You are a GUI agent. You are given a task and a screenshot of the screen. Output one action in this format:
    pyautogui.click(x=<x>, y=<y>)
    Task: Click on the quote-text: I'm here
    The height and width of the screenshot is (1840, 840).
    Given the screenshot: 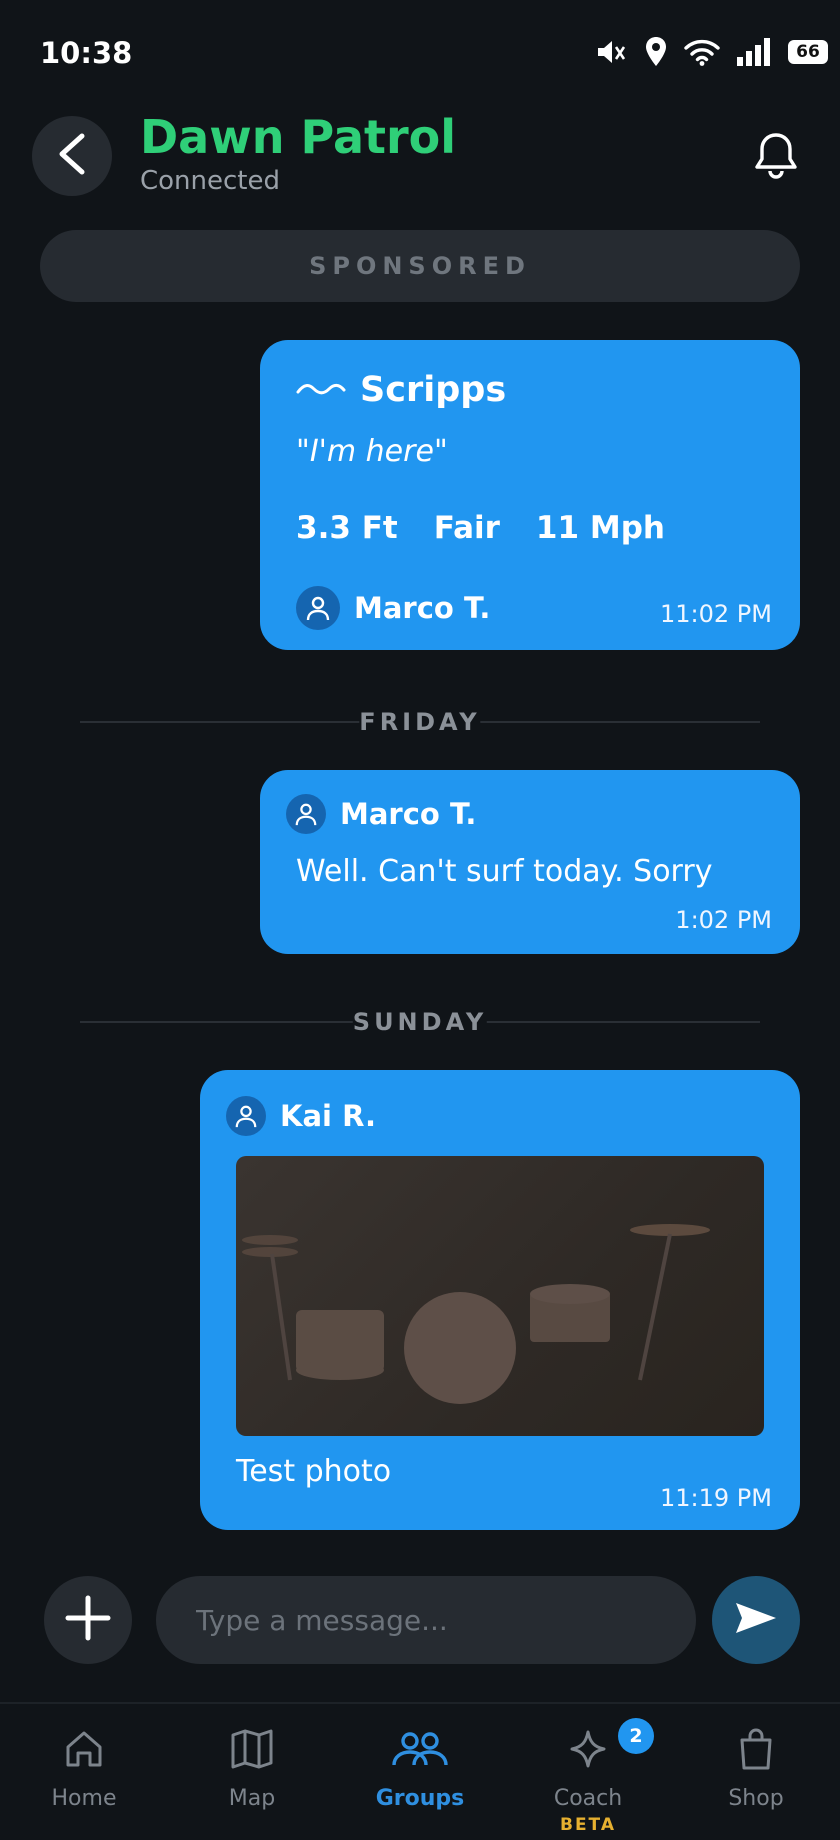 What is the action you would take?
    pyautogui.click(x=371, y=451)
    